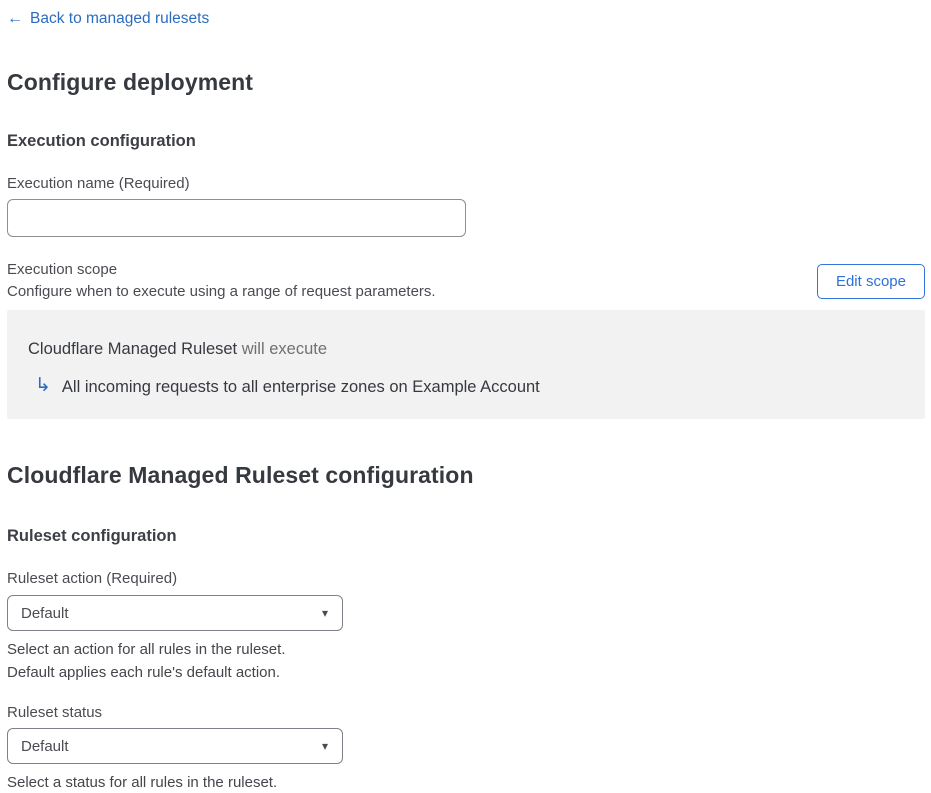  What do you see at coordinates (43, 385) in the screenshot?
I see `branch-arrow-icon: ↳` at bounding box center [43, 385].